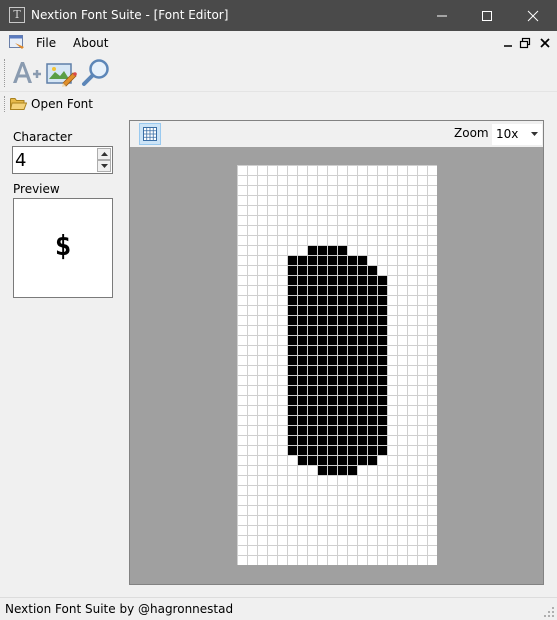  What do you see at coordinates (26, 73) in the screenshot?
I see `add-font-icon` at bounding box center [26, 73].